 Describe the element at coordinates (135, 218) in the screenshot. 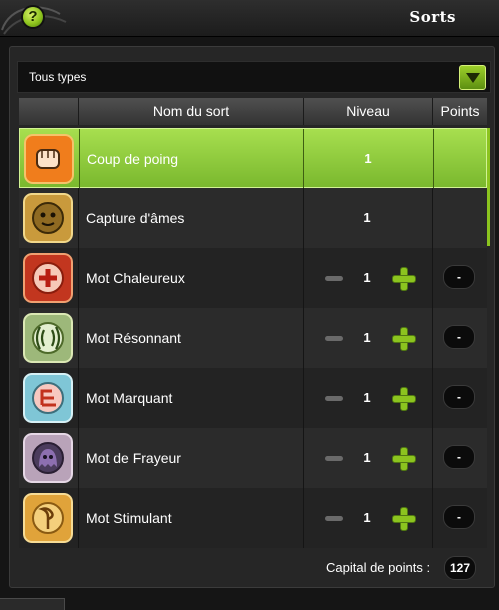

I see `spell-name: Capture d'âmes` at that location.